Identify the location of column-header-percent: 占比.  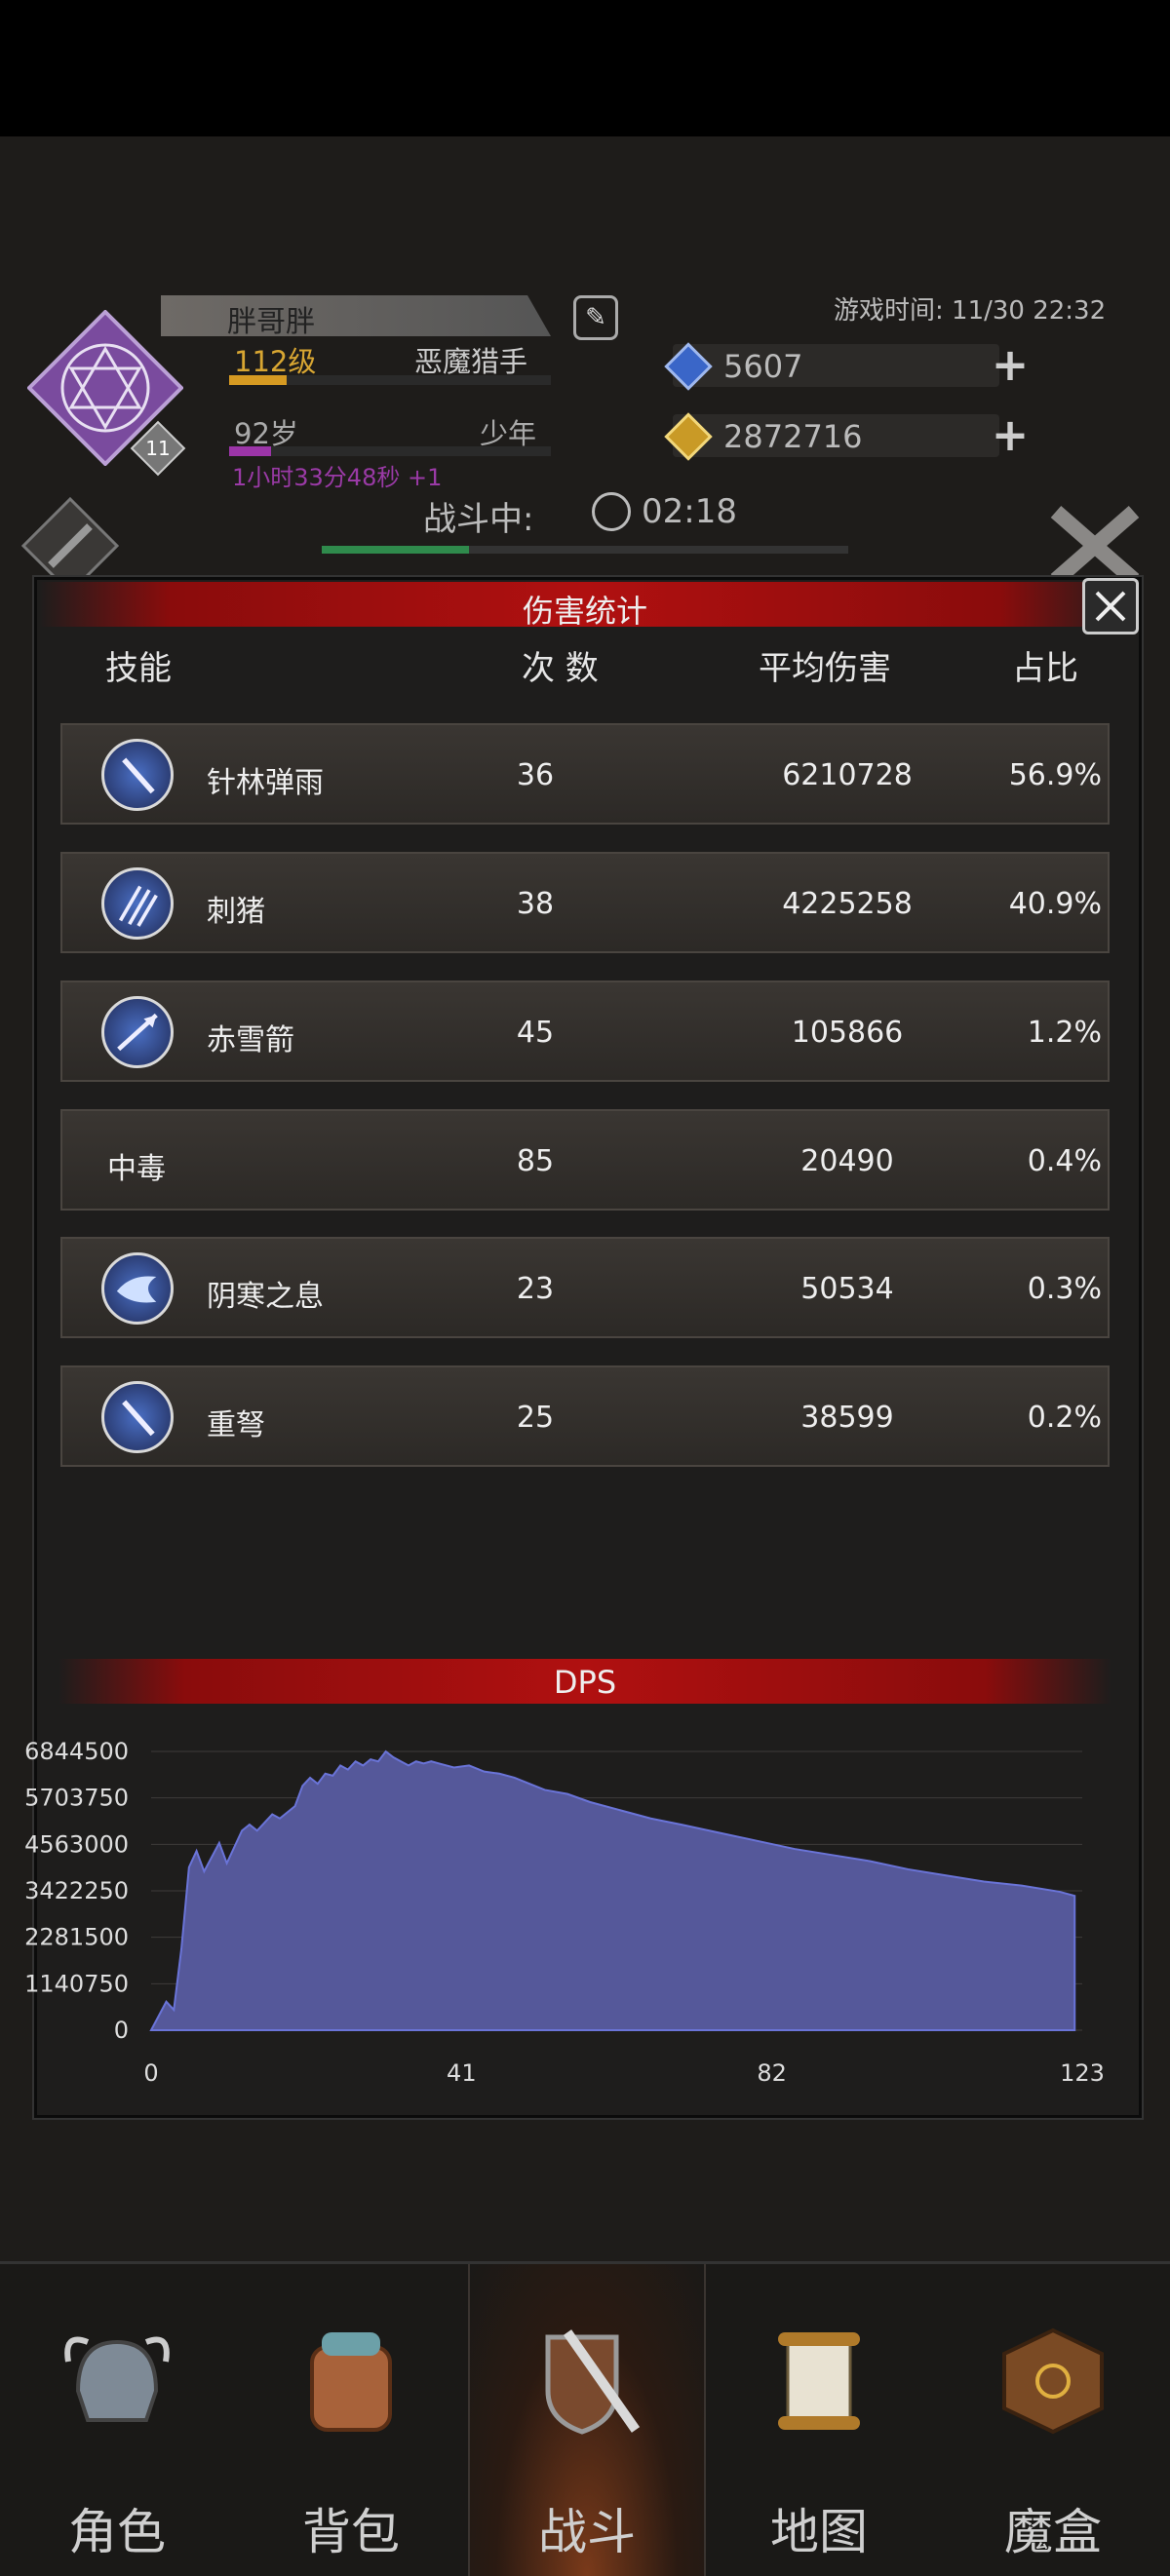
(1045, 668).